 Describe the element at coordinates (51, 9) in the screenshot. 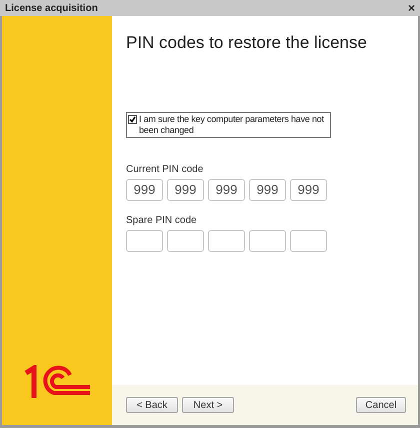

I see `window-title: License acquisition` at that location.